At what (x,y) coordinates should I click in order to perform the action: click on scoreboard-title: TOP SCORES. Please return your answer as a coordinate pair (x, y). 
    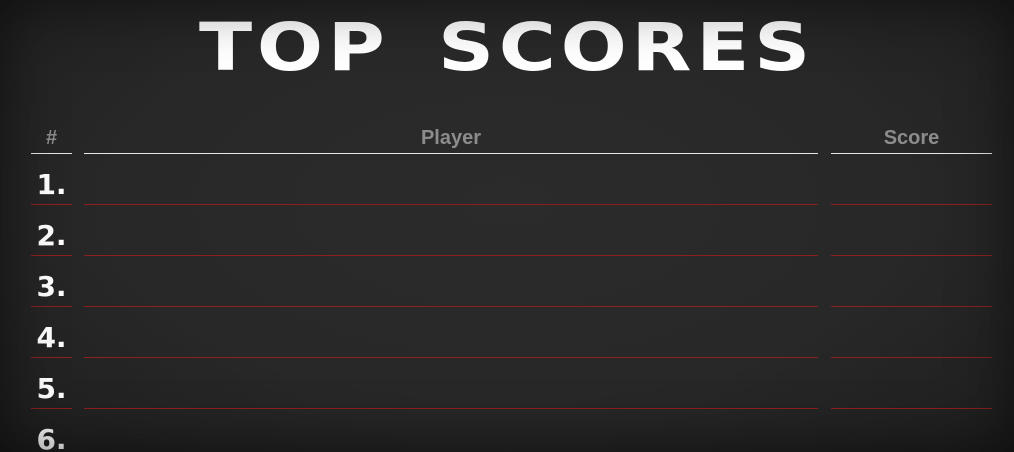
    Looking at the image, I should click on (507, 47).